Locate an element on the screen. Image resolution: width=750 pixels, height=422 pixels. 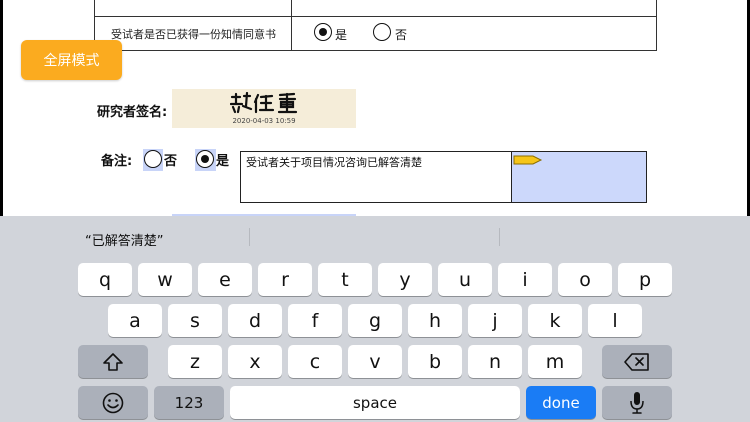
key-h: h is located at coordinates (435, 320).